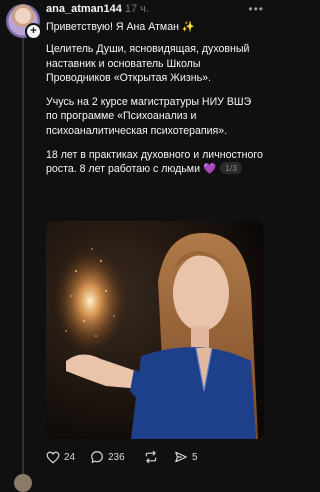  Describe the element at coordinates (97, 457) in the screenshot. I see `comment-bubble-icon` at that location.